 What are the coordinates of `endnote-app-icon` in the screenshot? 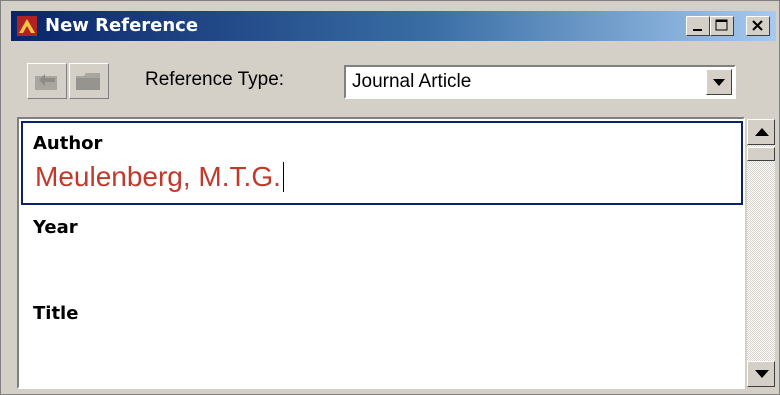 It's located at (27, 26).